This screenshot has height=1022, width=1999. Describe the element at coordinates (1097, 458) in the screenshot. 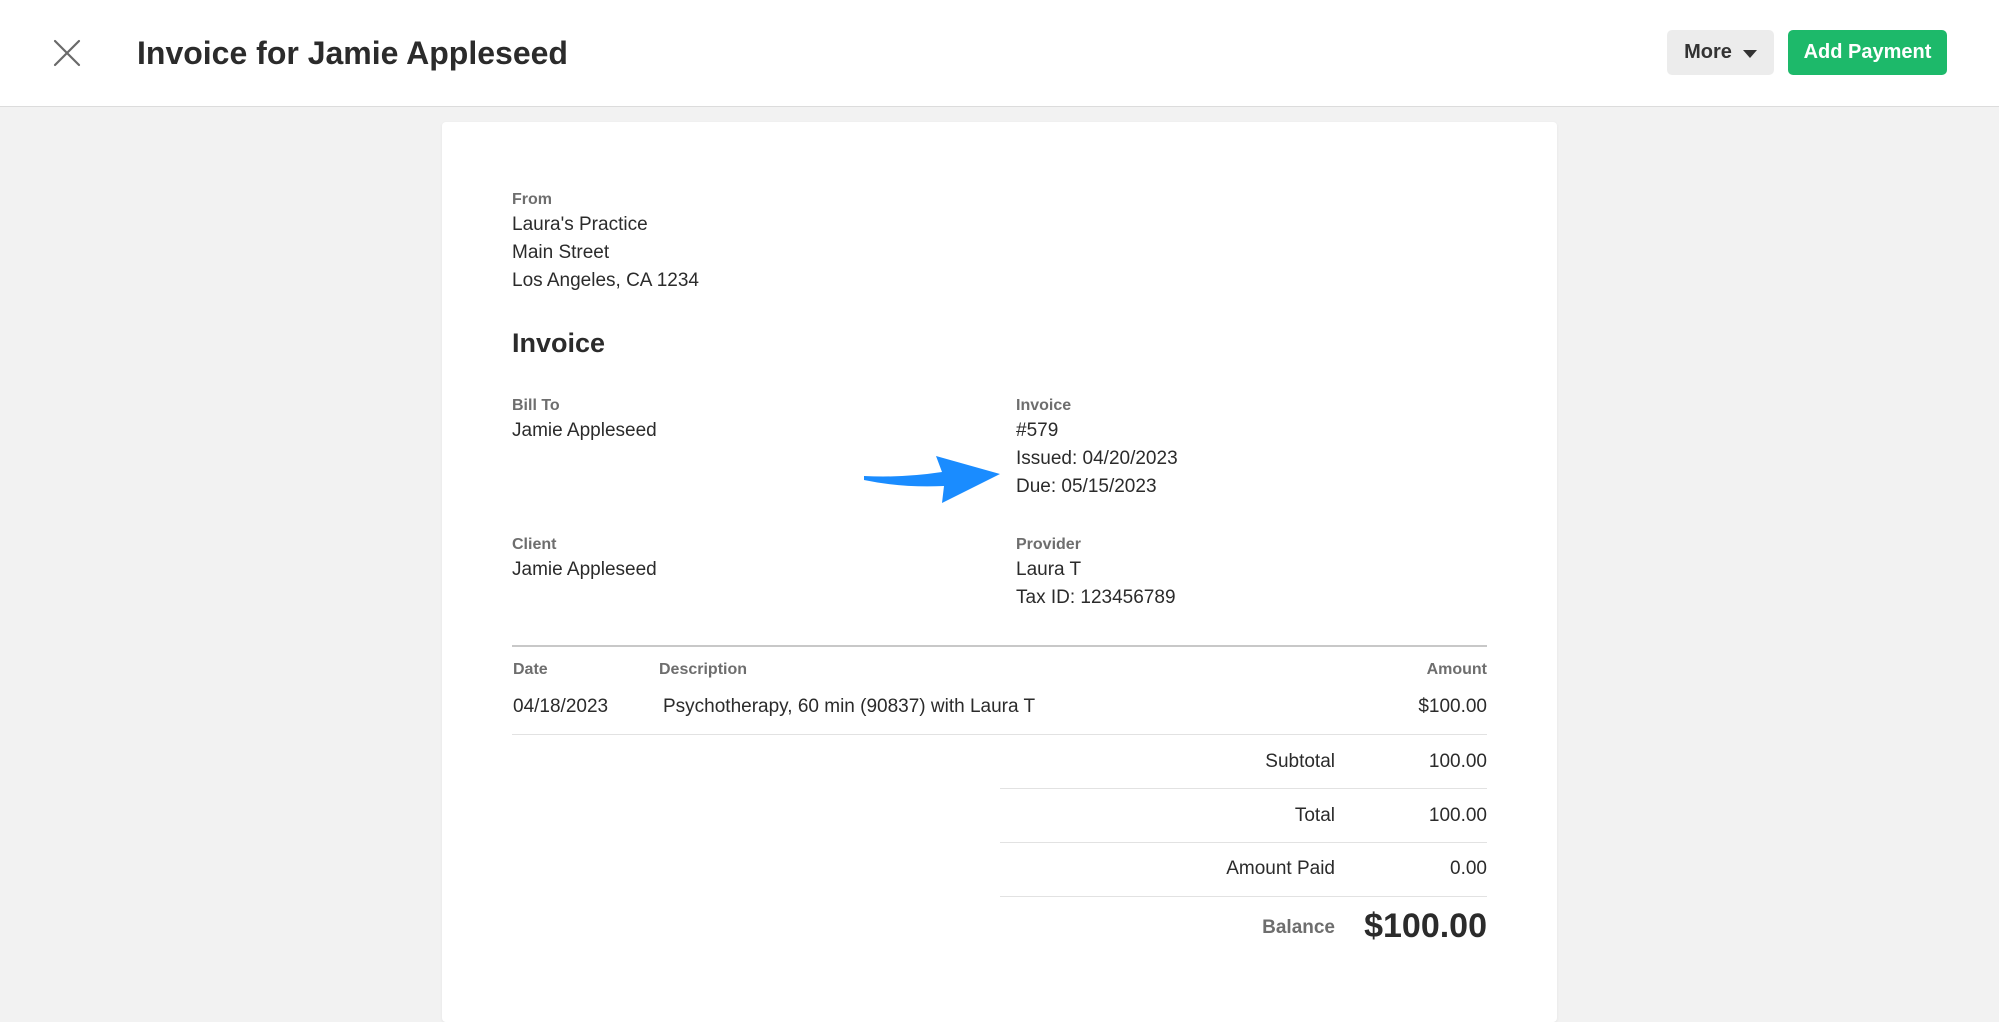

I see `invoice-issued-date: Issued: 04/20/2023` at that location.